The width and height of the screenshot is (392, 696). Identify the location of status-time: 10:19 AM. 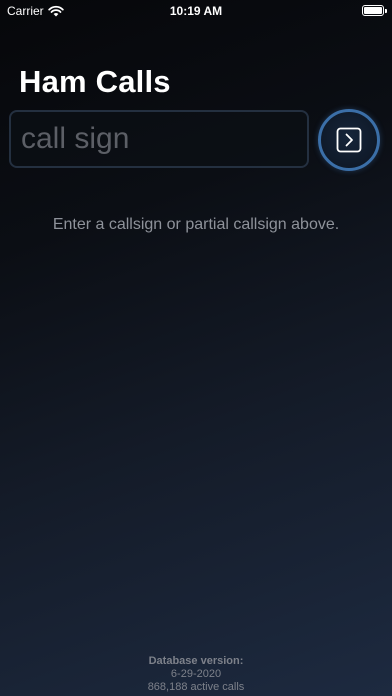
(196, 11).